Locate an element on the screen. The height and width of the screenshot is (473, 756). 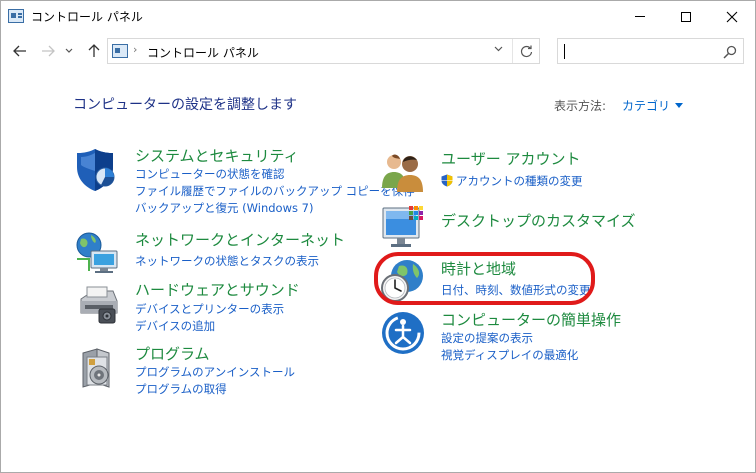
programs-icon is located at coordinates (97, 367).